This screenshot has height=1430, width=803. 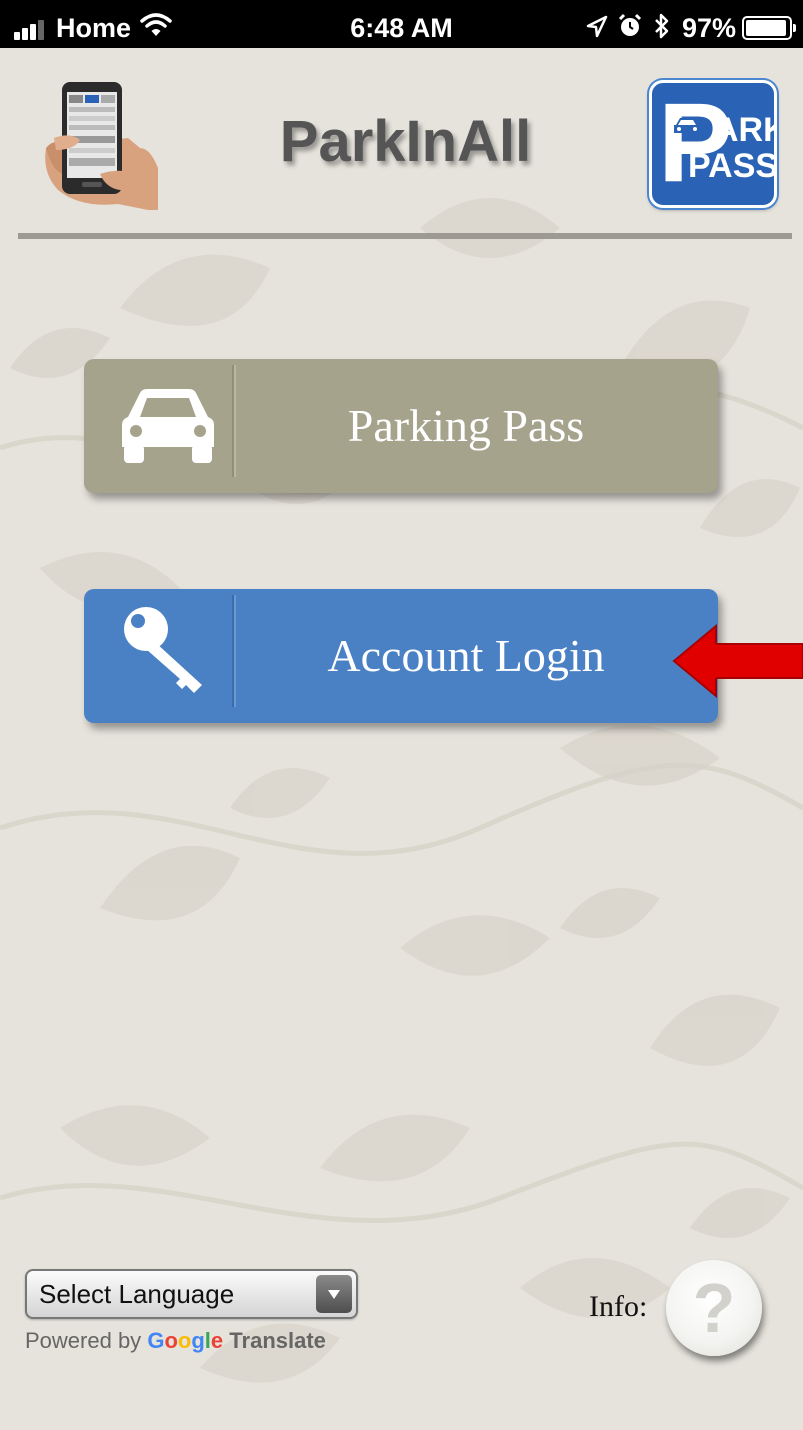 What do you see at coordinates (744, 130) in the screenshot?
I see `park-logo-line1: ARK` at bounding box center [744, 130].